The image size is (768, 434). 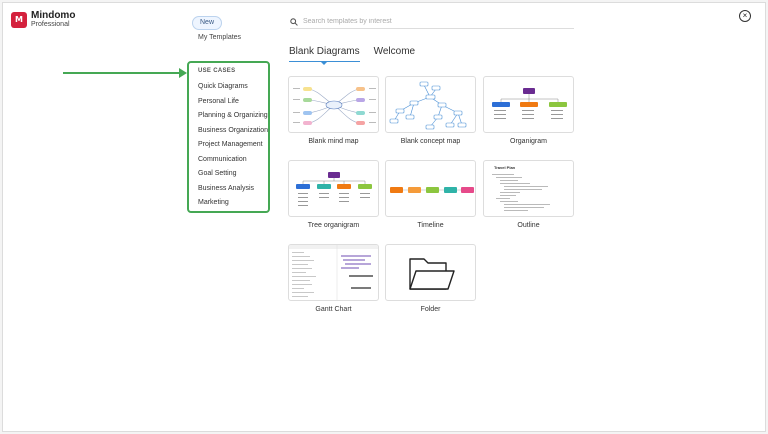 I want to click on template-label: Timeline, so click(x=430, y=225).